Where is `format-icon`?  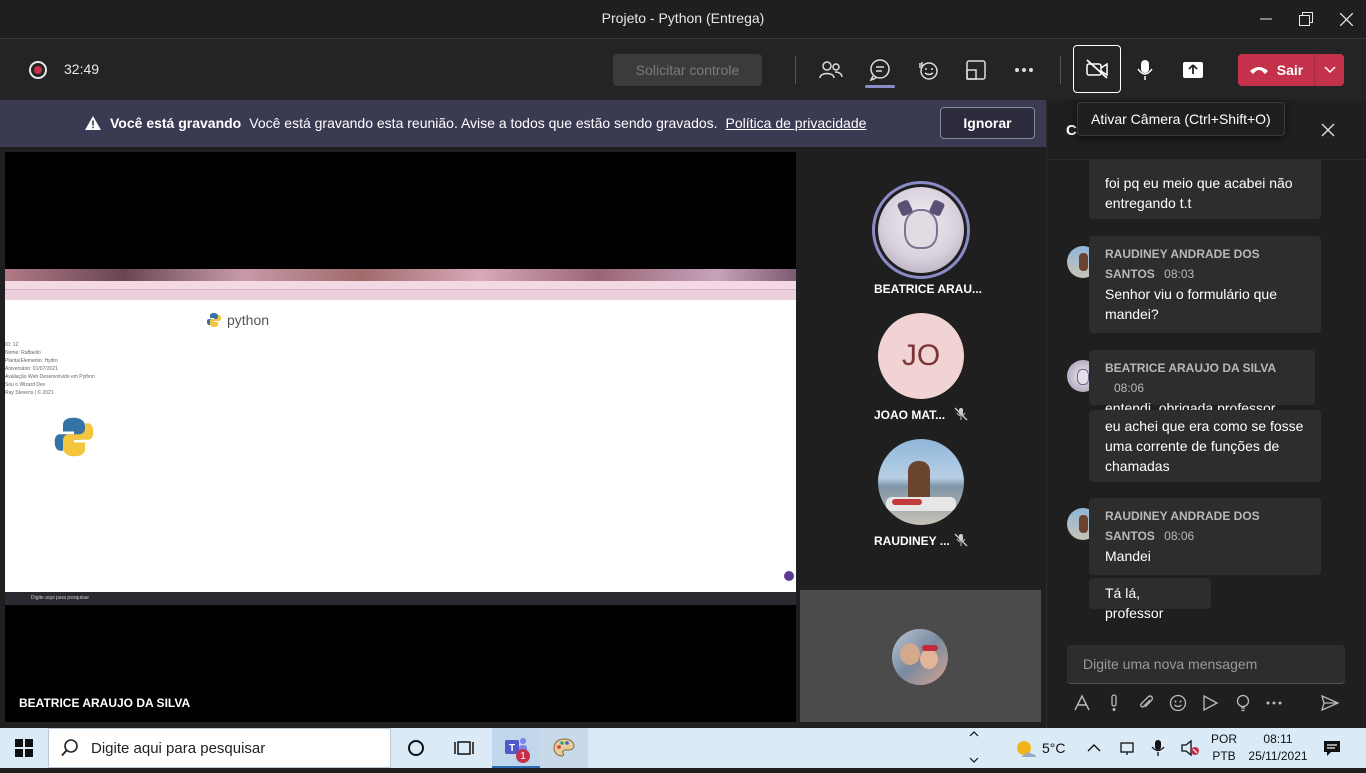
format-icon is located at coordinates (1082, 702).